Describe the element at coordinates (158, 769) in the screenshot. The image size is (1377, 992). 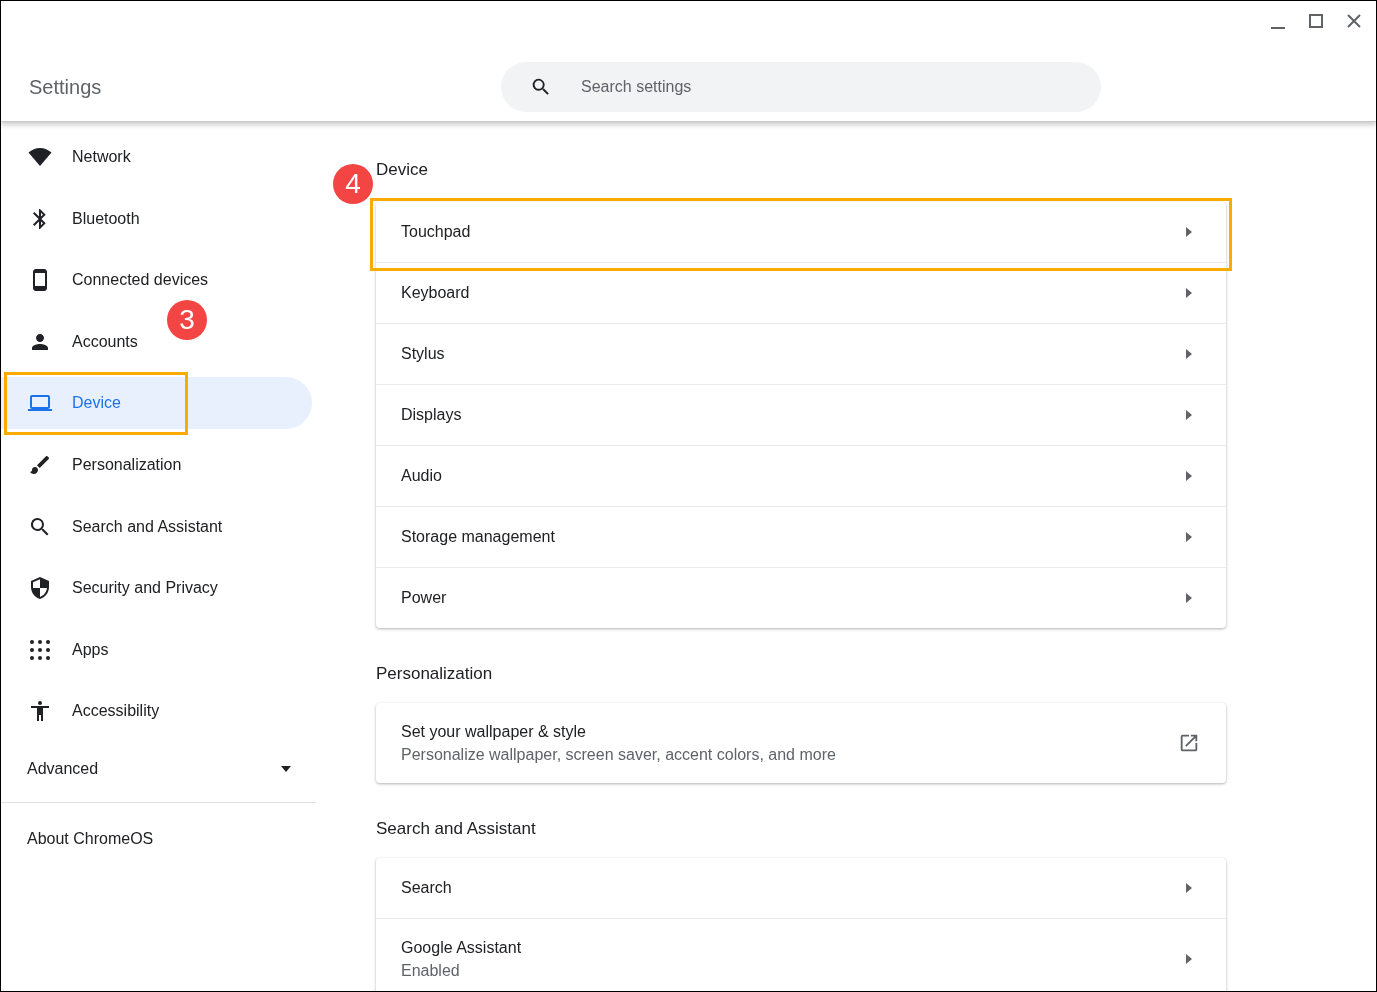
I see `advanced-toggle: Advanced` at that location.